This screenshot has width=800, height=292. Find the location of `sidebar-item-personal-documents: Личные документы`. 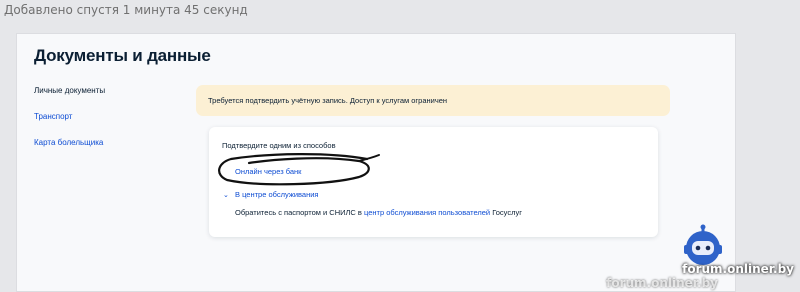

sidebar-item-personal-documents: Личные документы is located at coordinates (69, 90).